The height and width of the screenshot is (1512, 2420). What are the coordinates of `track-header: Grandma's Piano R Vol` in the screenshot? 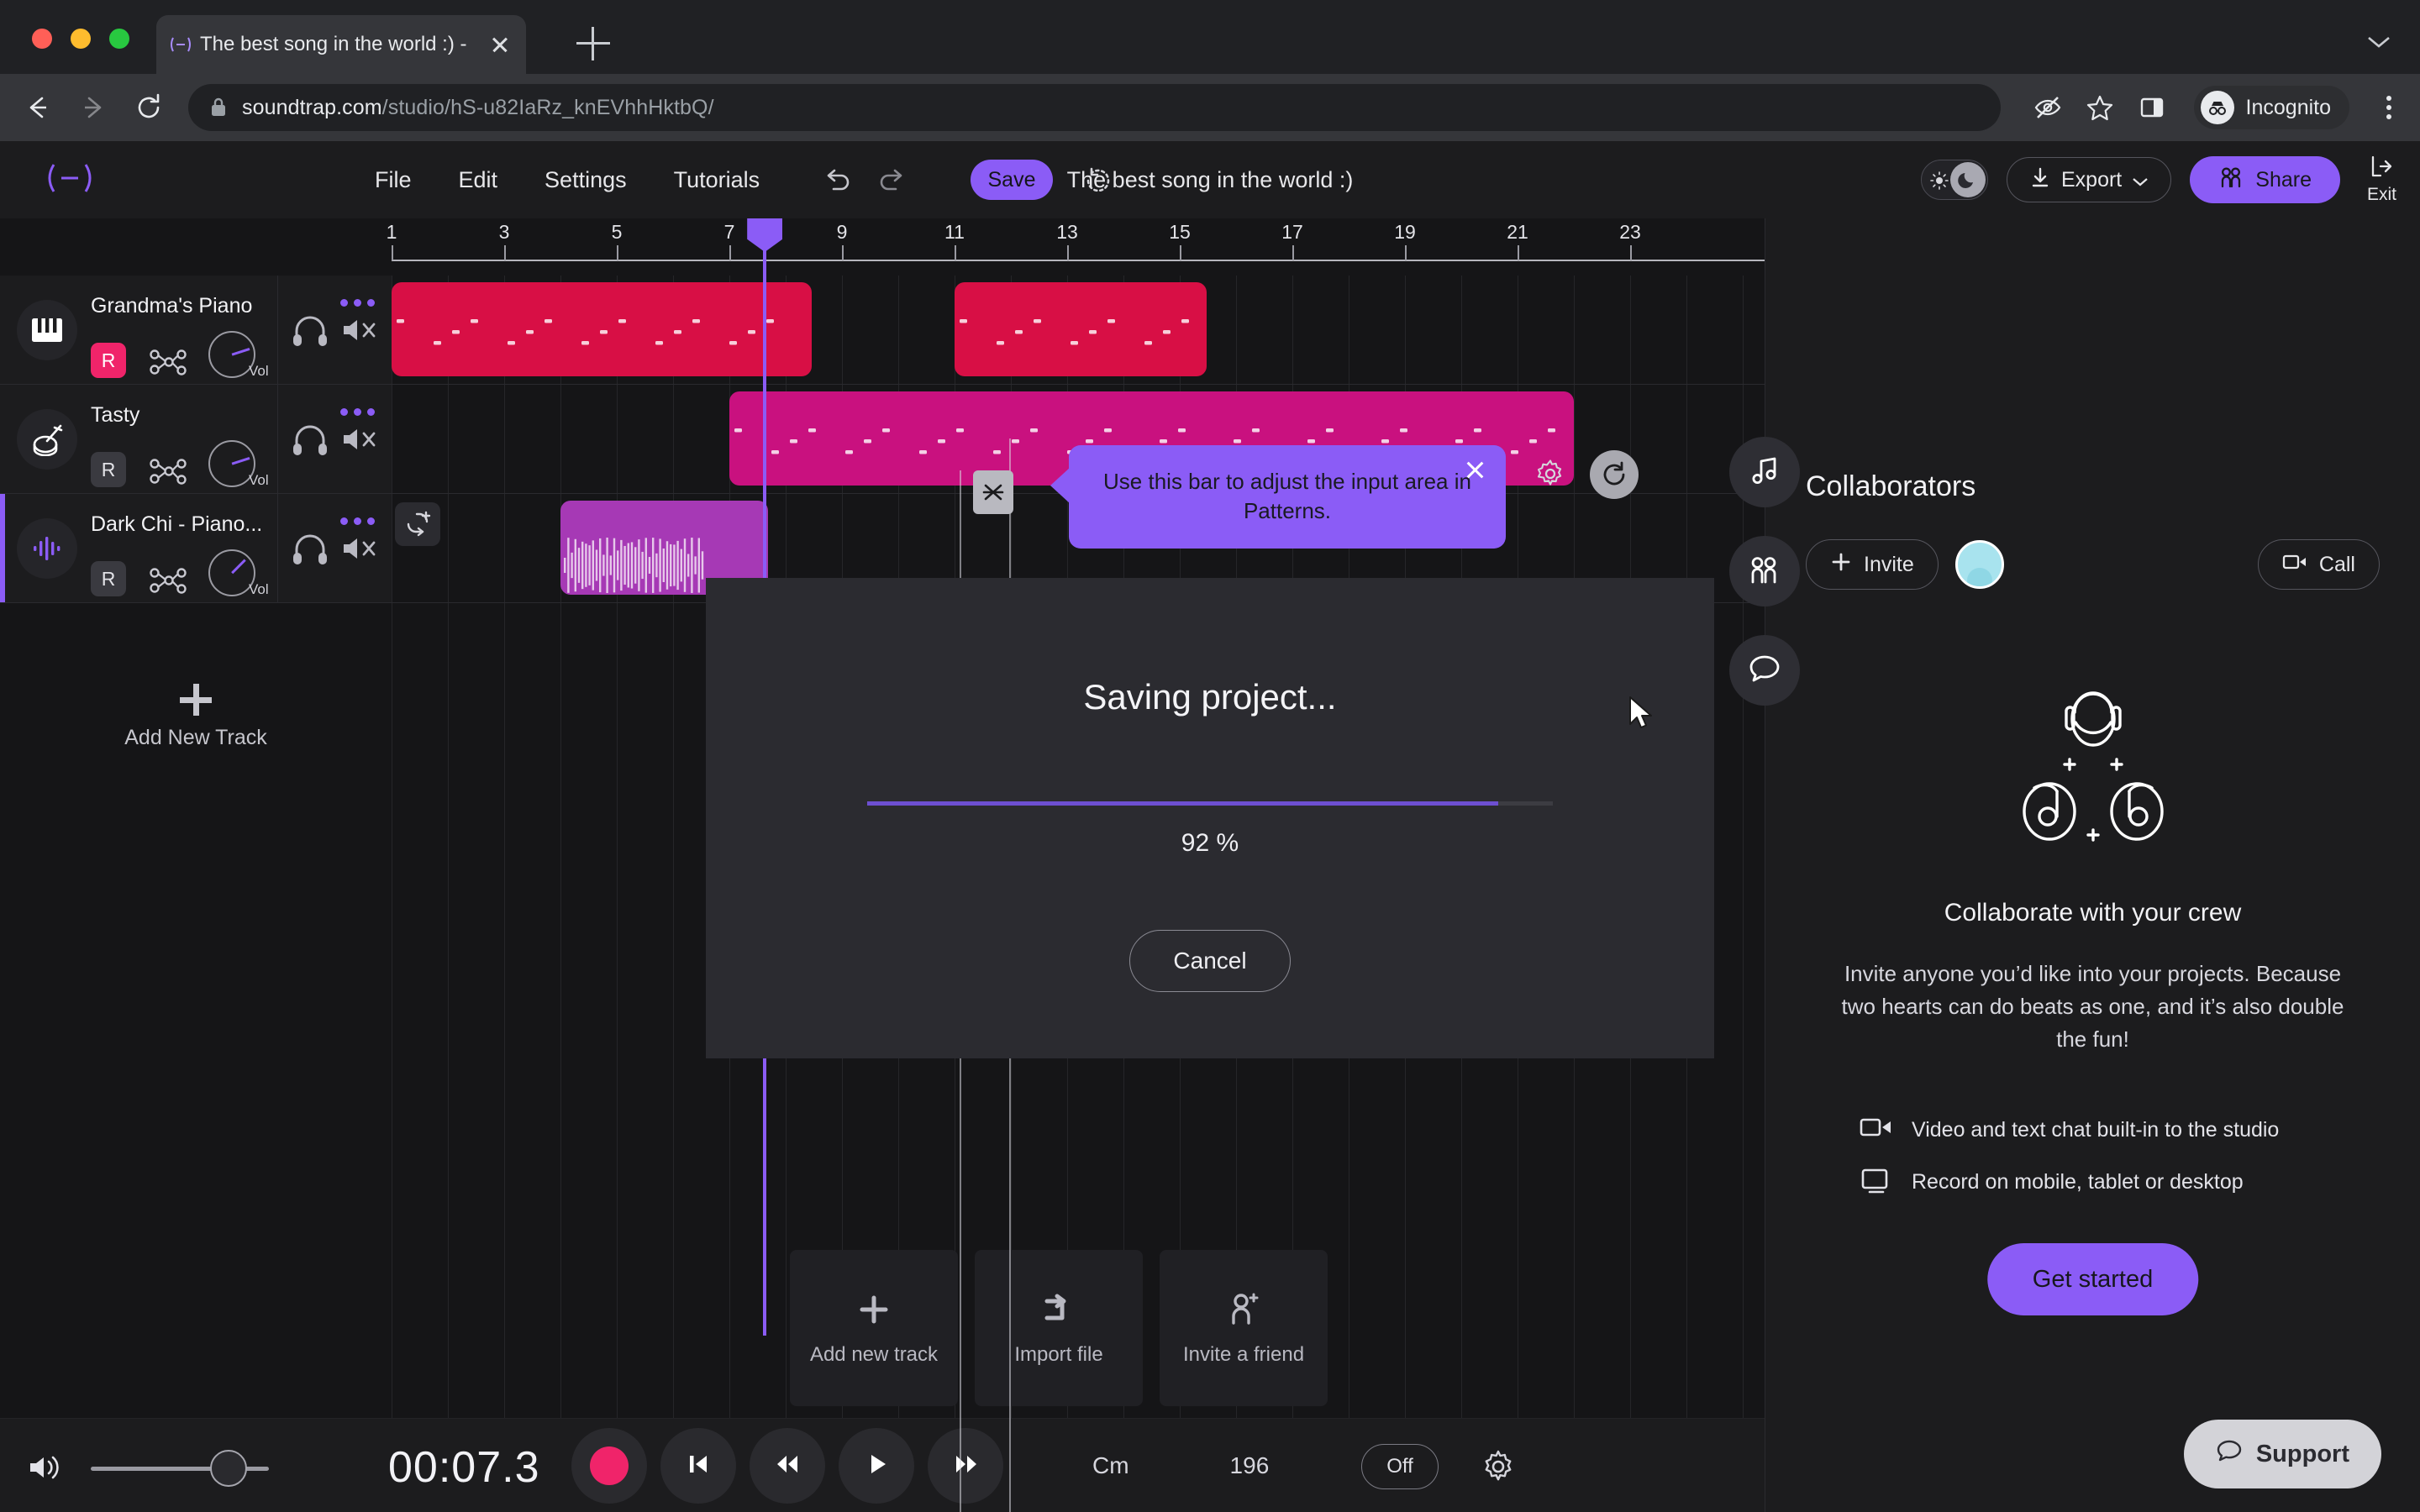 It's located at (196, 330).